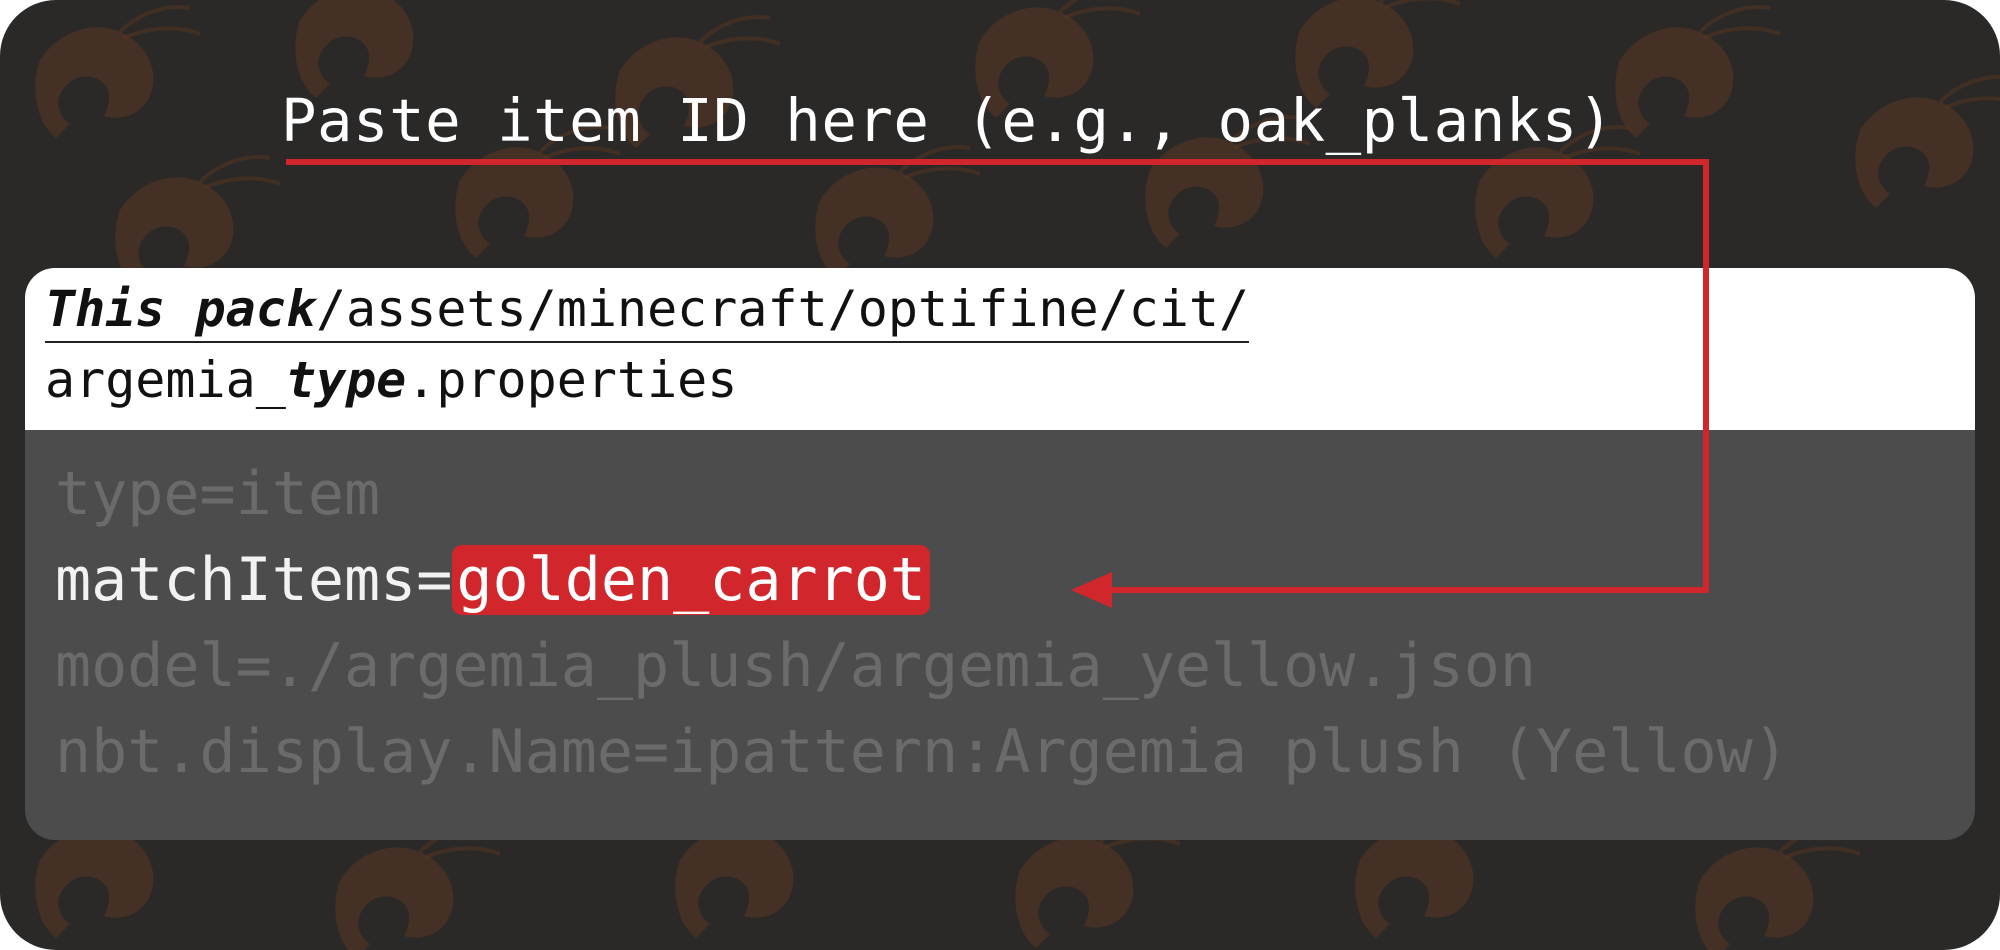 The height and width of the screenshot is (950, 2000). What do you see at coordinates (572, 380) in the screenshot?
I see `file-name-extension: .properties` at bounding box center [572, 380].